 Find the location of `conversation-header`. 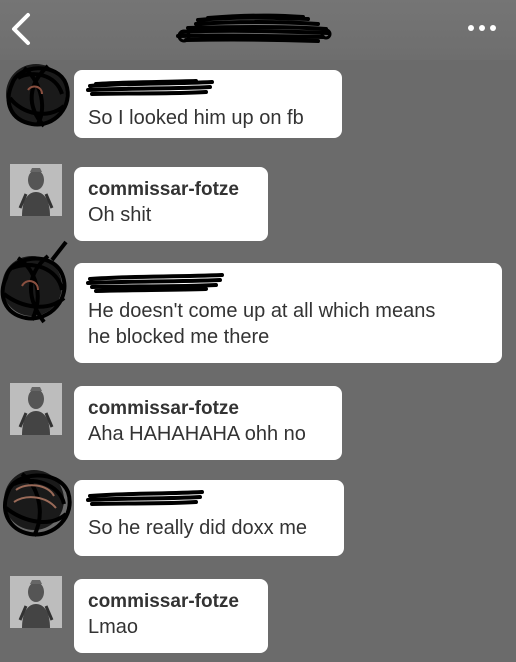

conversation-header is located at coordinates (258, 30).